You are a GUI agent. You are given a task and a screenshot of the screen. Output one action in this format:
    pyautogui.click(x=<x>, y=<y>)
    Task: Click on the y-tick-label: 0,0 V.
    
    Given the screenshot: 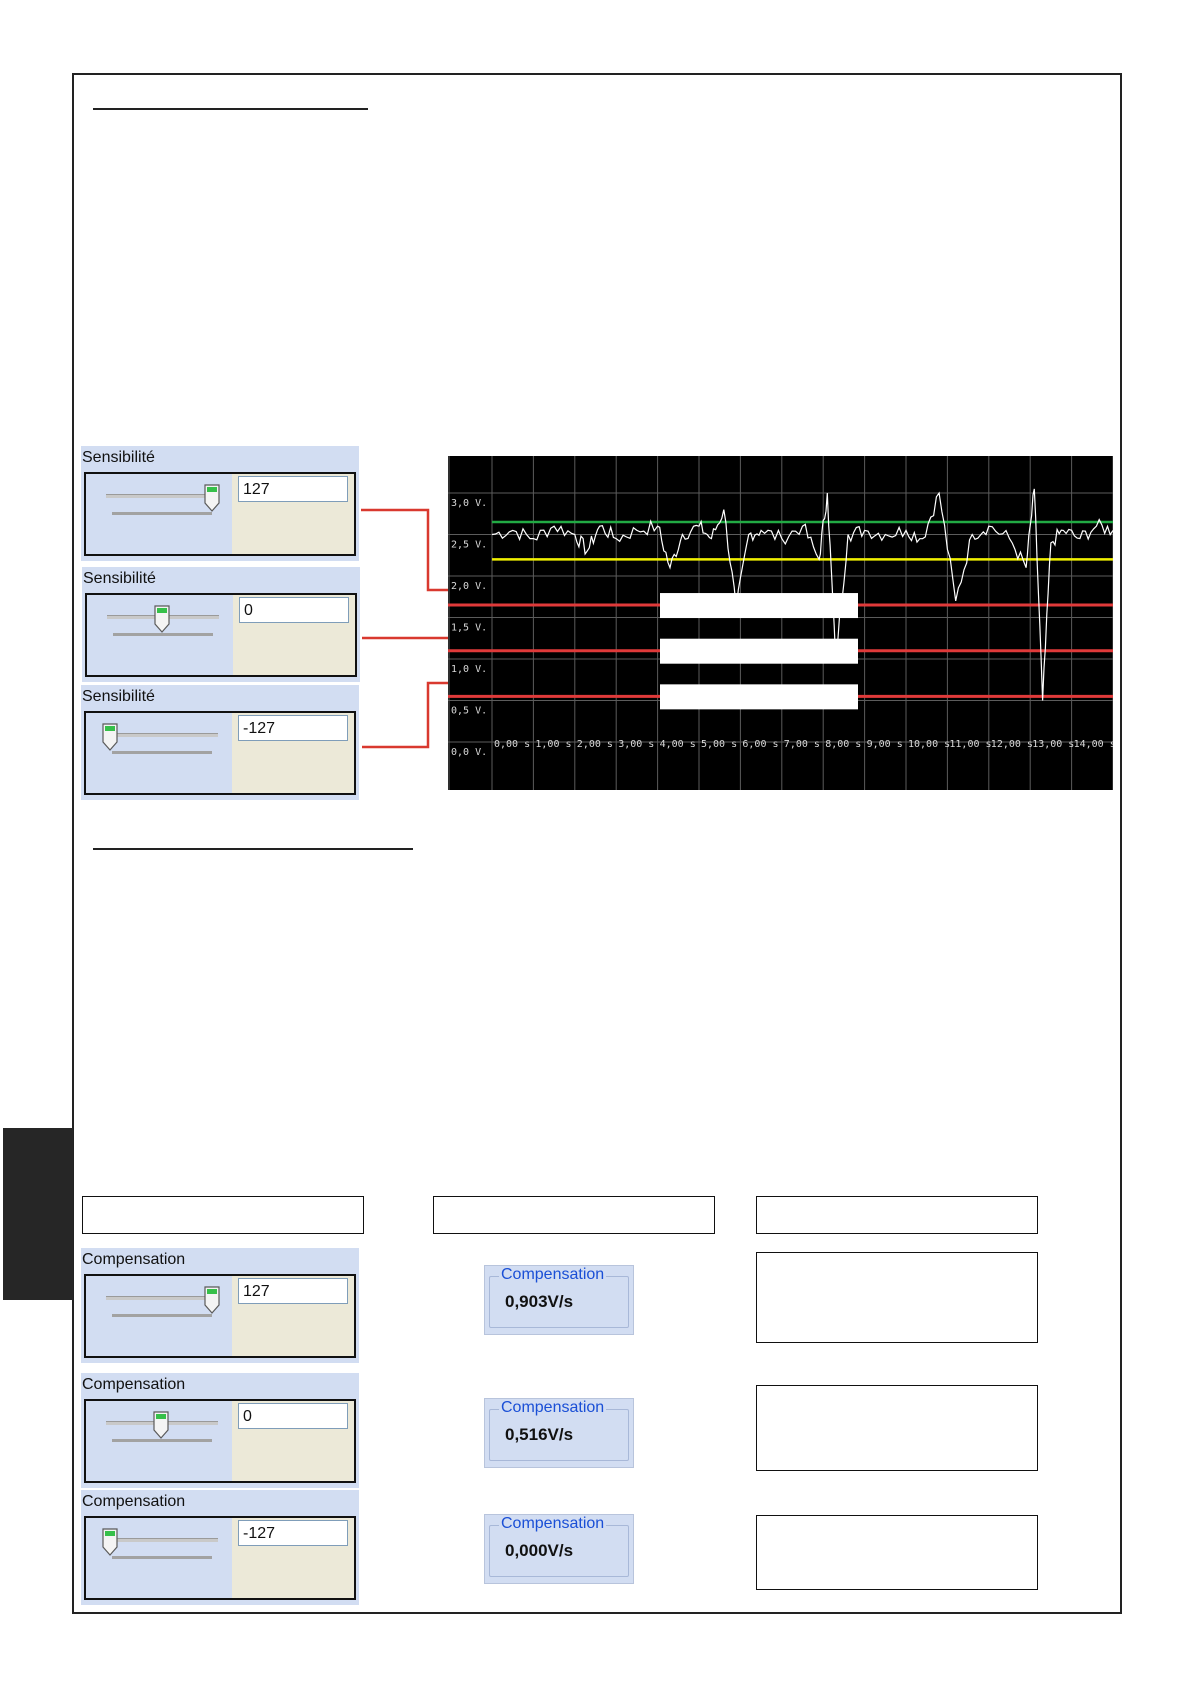 What is the action you would take?
    pyautogui.click(x=469, y=752)
    